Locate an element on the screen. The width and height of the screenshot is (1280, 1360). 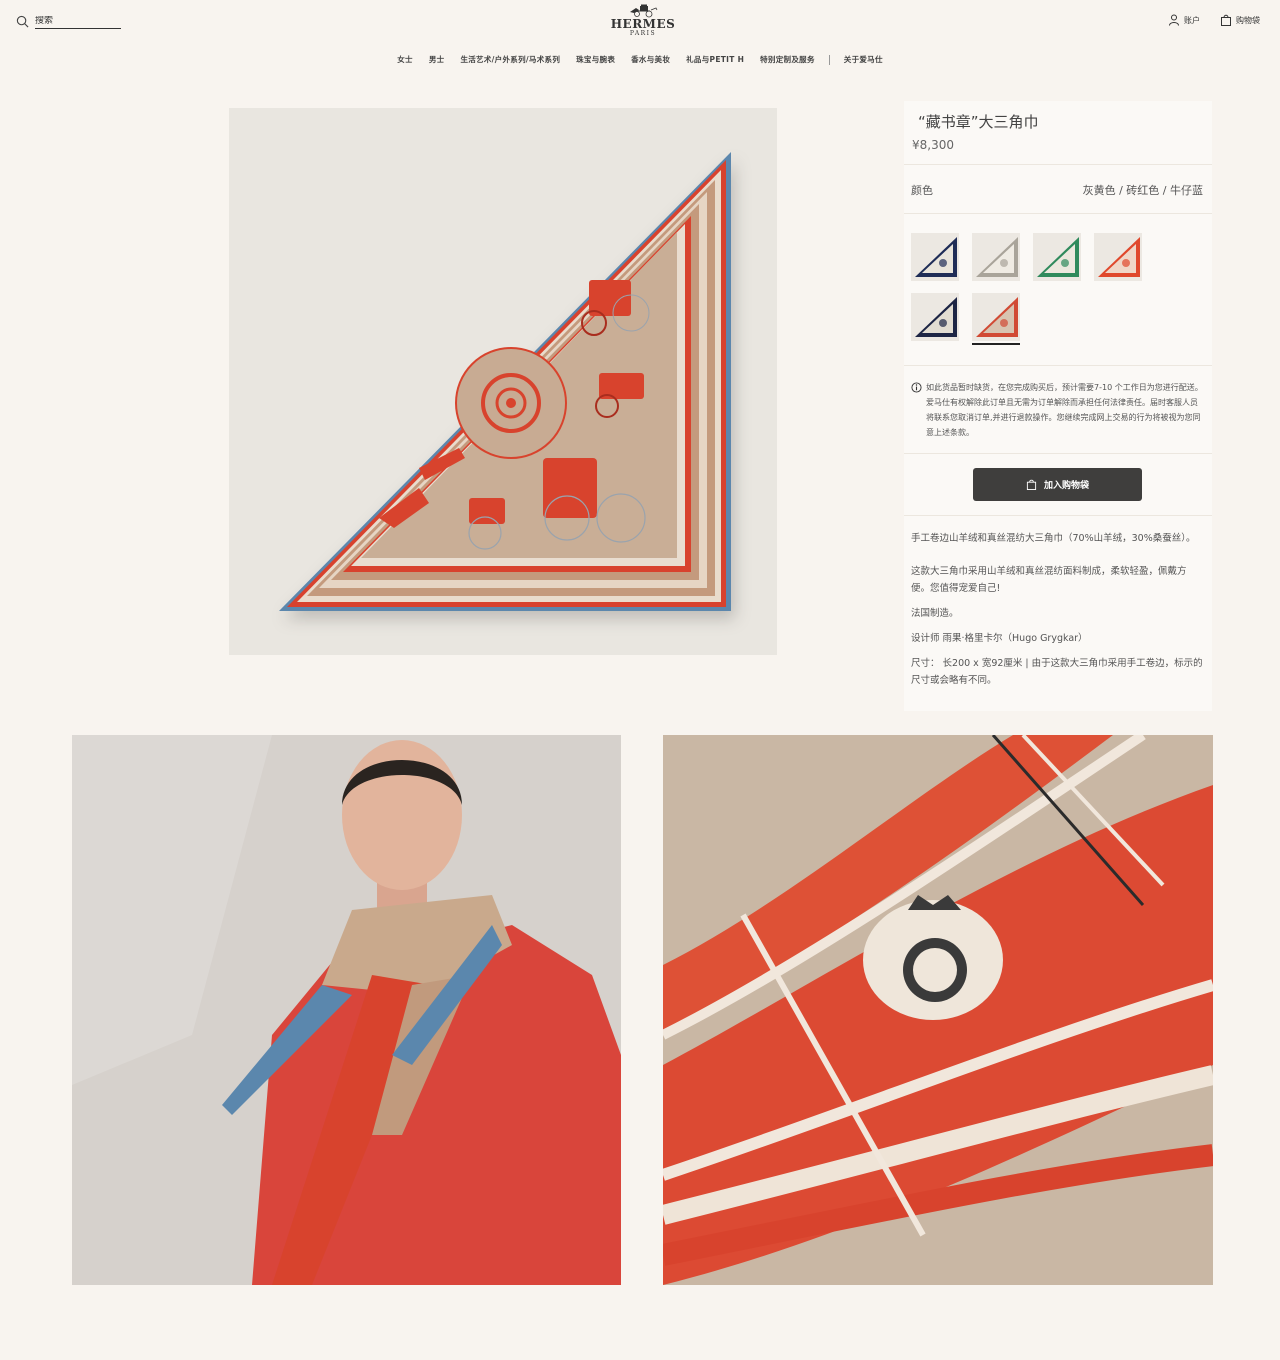
product-price: ¥8,300 is located at coordinates (933, 145).